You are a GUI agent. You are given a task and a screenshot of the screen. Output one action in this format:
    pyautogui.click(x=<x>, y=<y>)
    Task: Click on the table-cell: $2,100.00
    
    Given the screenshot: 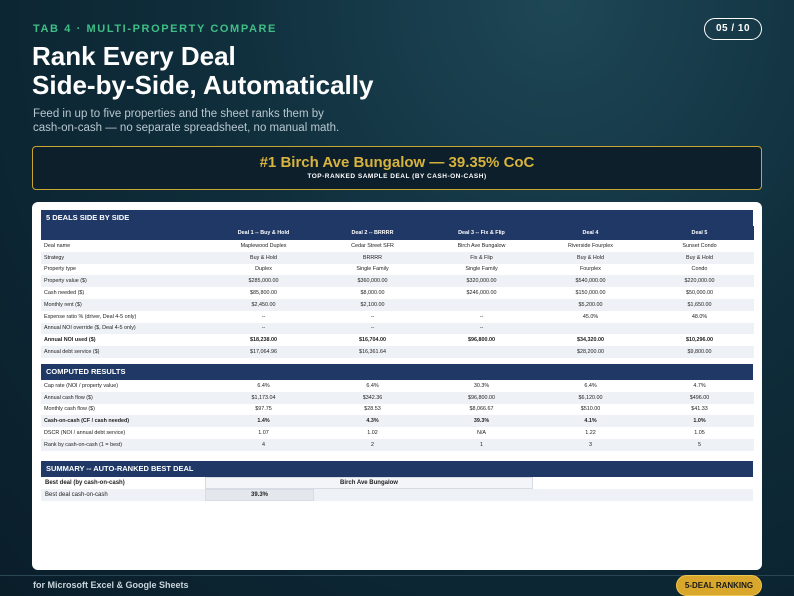 What is the action you would take?
    pyautogui.click(x=372, y=304)
    